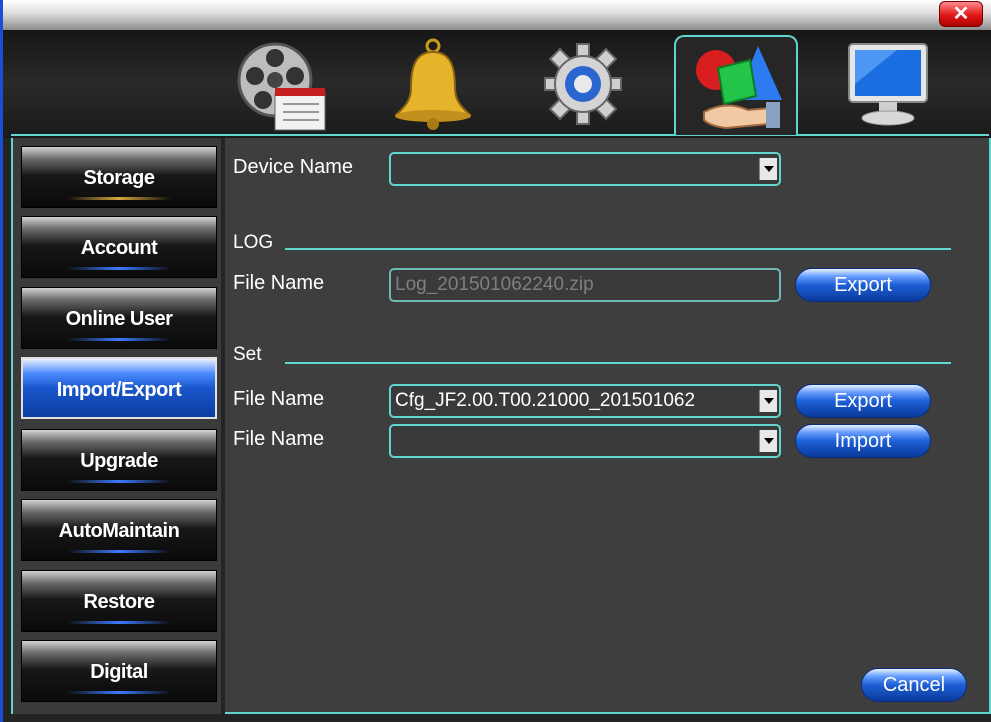 The image size is (991, 722). What do you see at coordinates (618, 249) in the screenshot?
I see `log-section-divider` at bounding box center [618, 249].